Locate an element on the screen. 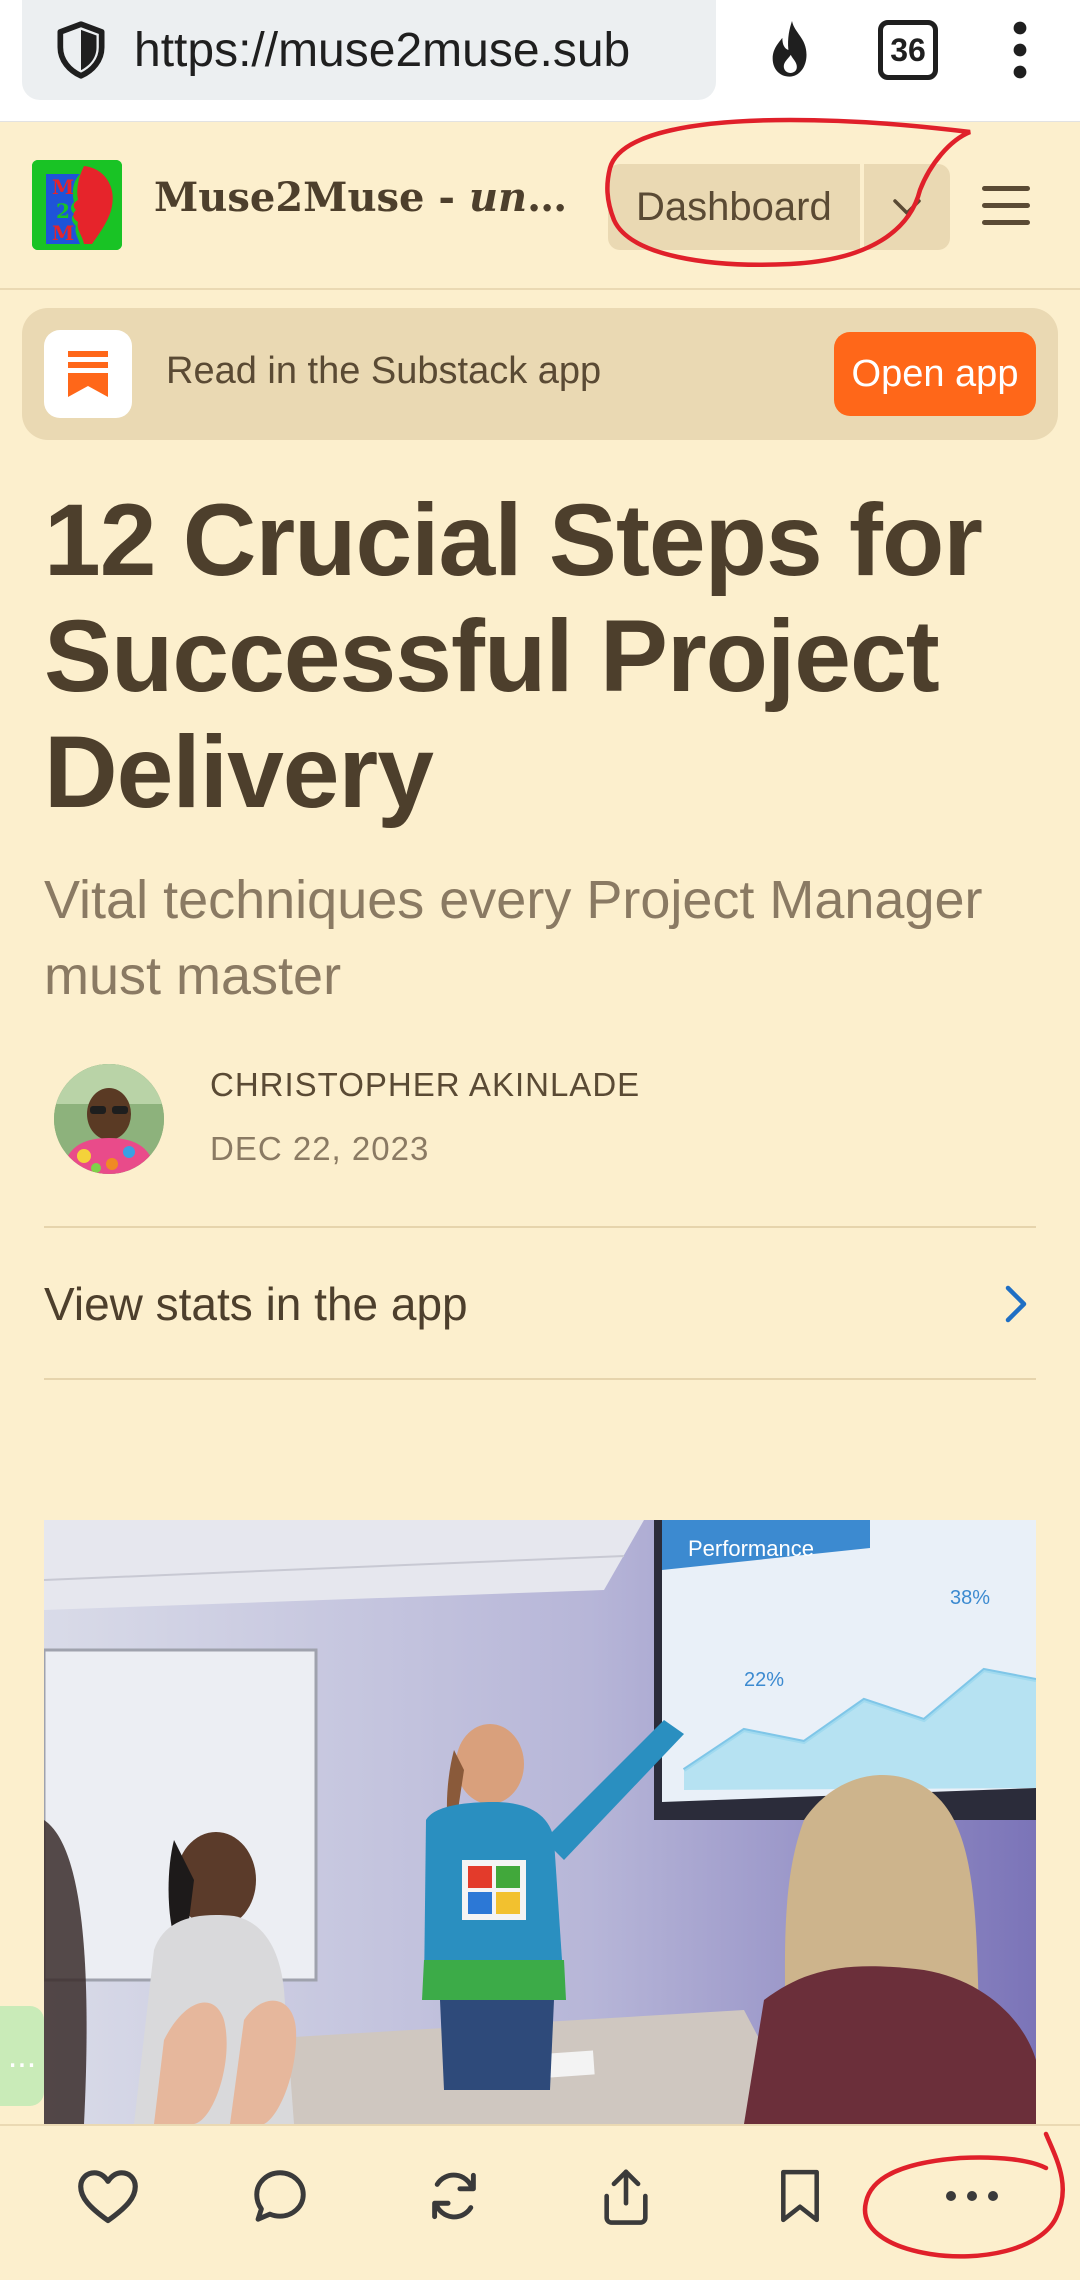 This screenshot has width=1080, height=2280. app-promo-banner: Read in the Substack app Open app is located at coordinates (540, 374).